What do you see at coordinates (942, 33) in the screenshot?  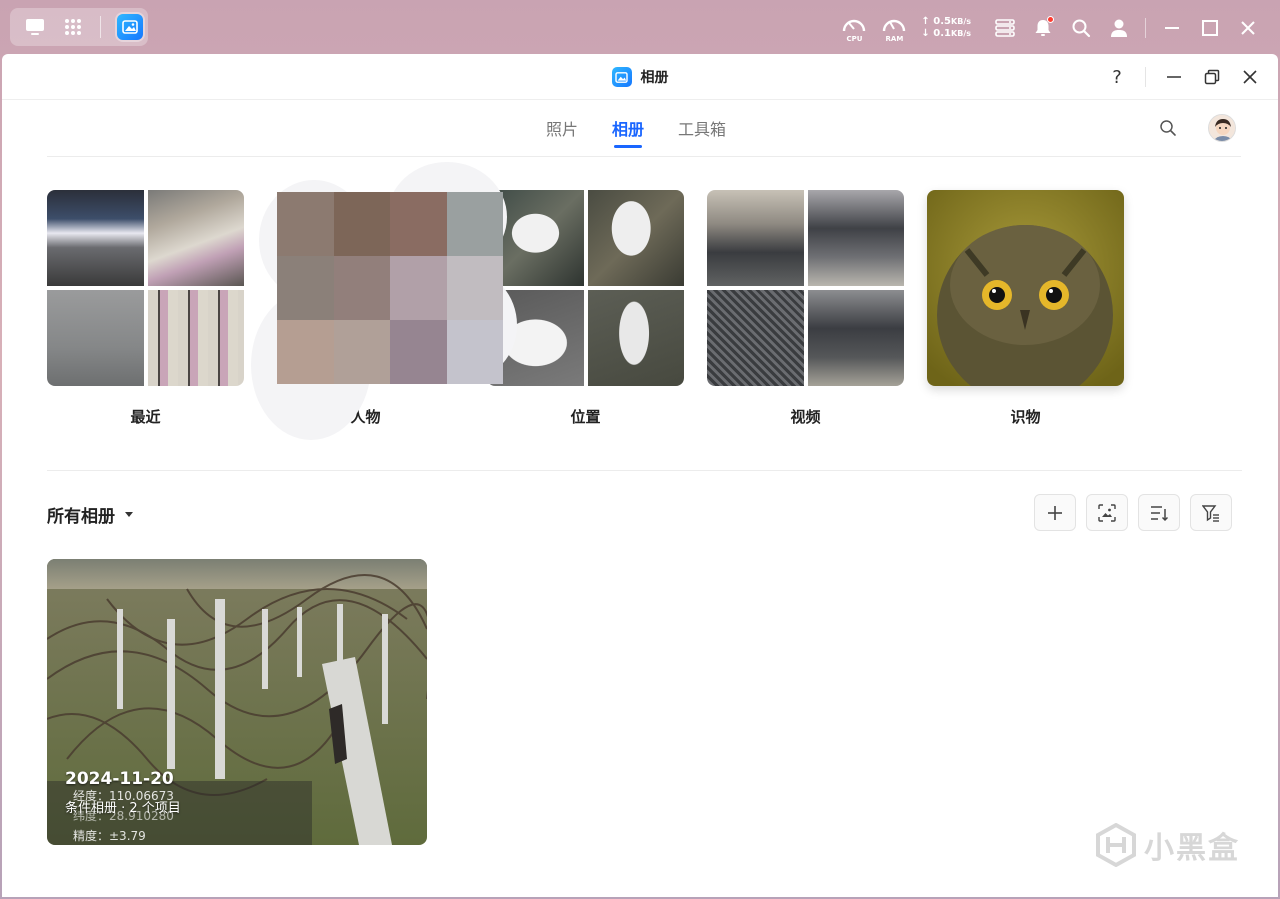 I see `download-speed: 0.1` at bounding box center [942, 33].